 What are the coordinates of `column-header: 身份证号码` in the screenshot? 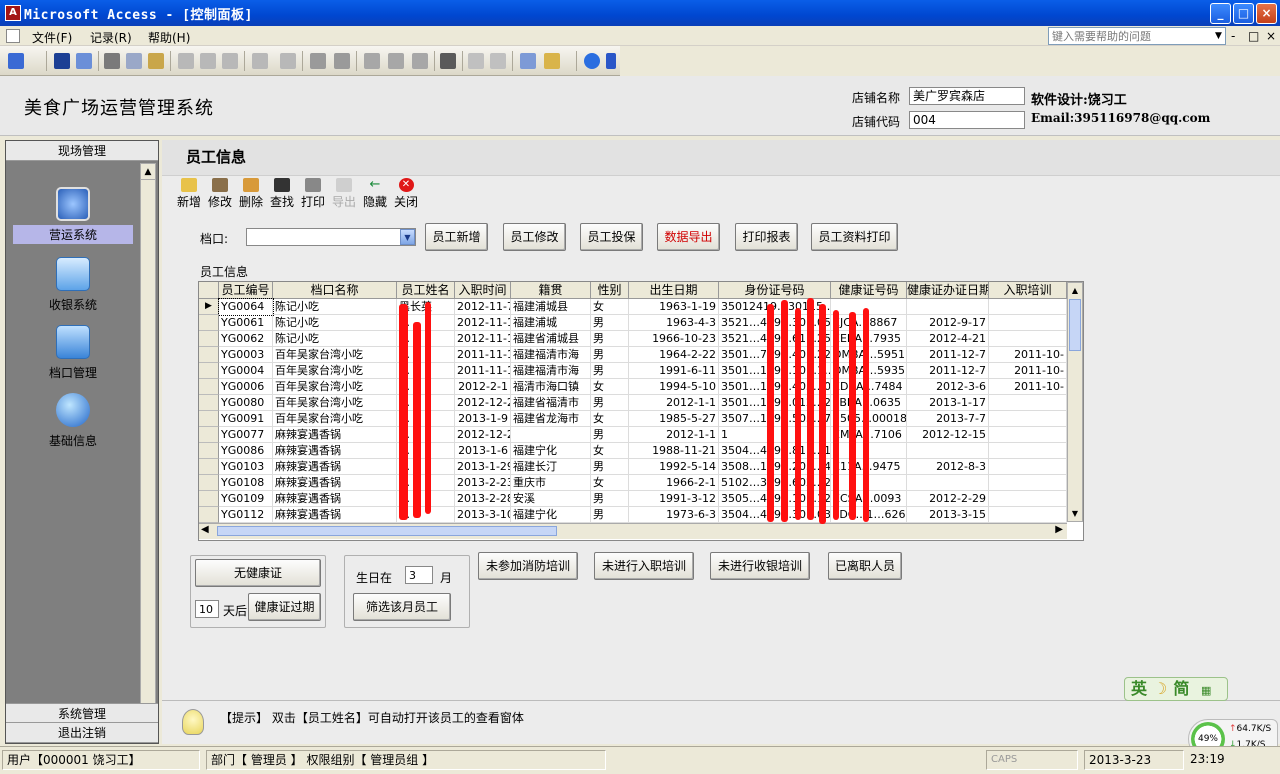 It's located at (775, 290).